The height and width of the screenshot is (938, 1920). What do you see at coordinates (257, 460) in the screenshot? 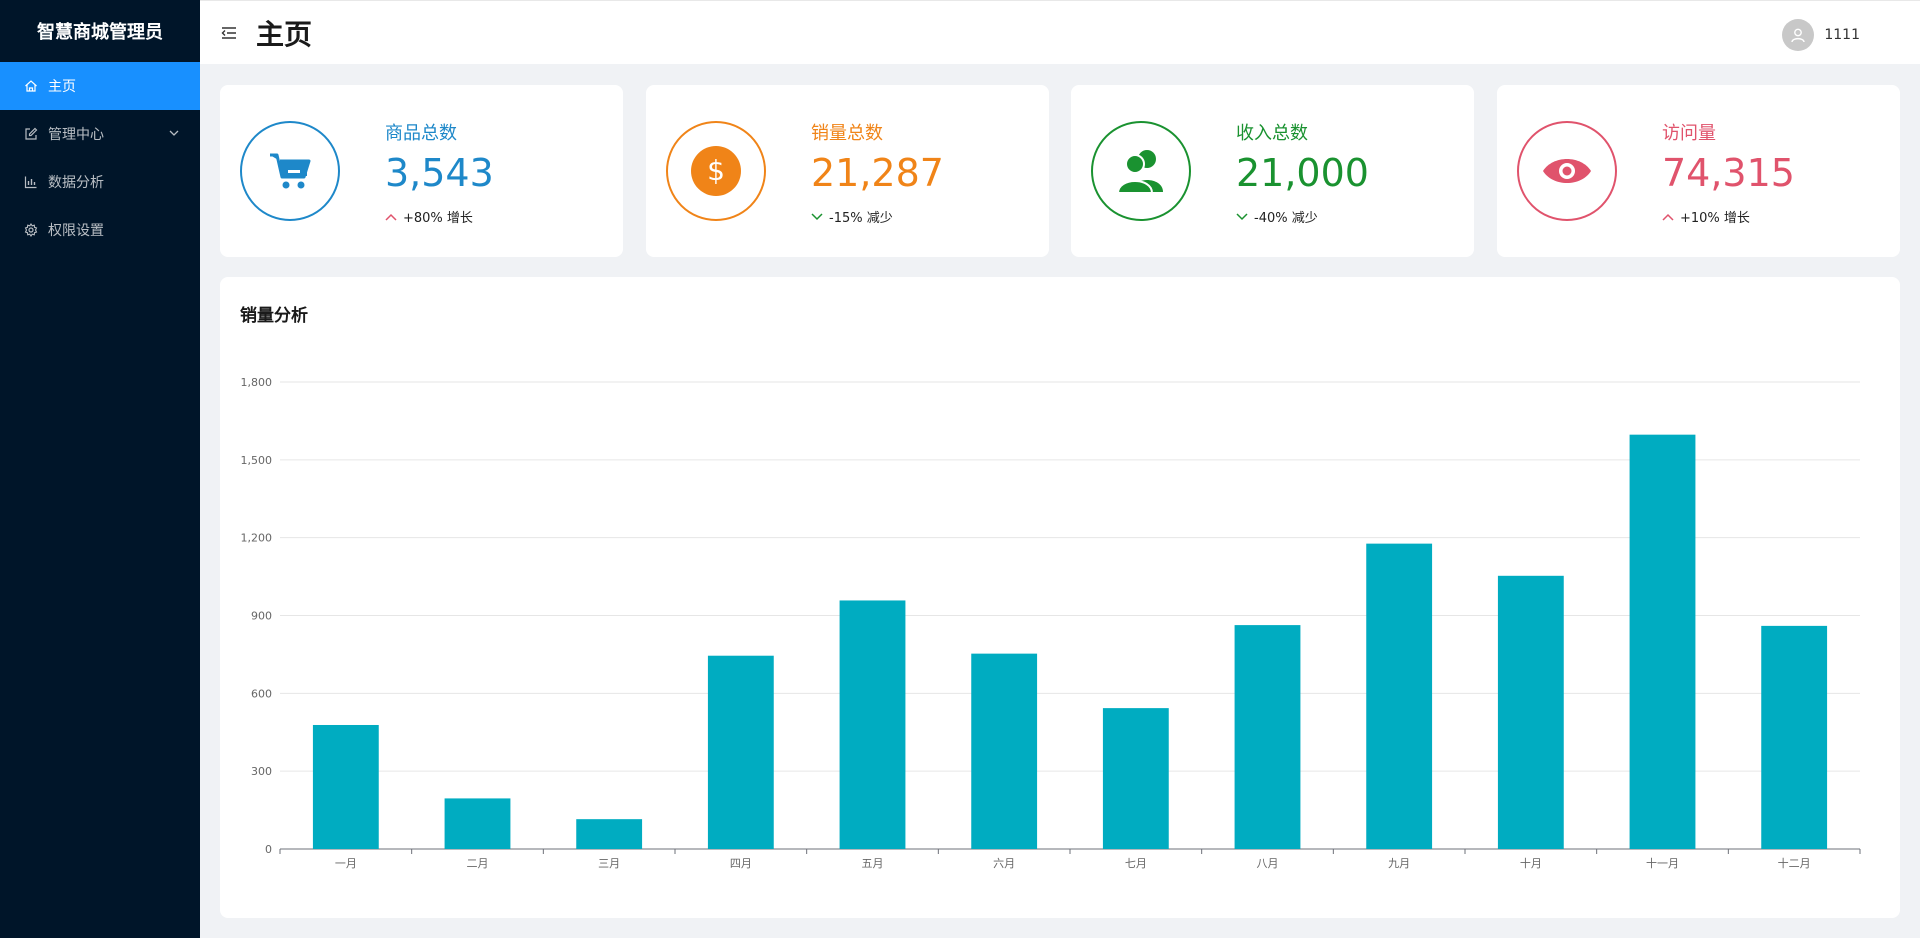
I see `y-tick-label: 1,500` at bounding box center [257, 460].